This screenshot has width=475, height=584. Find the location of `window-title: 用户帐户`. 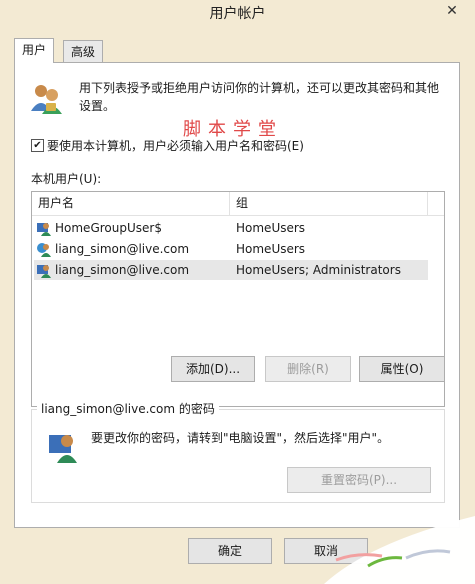

window-title: 用户帐户 is located at coordinates (237, 14).